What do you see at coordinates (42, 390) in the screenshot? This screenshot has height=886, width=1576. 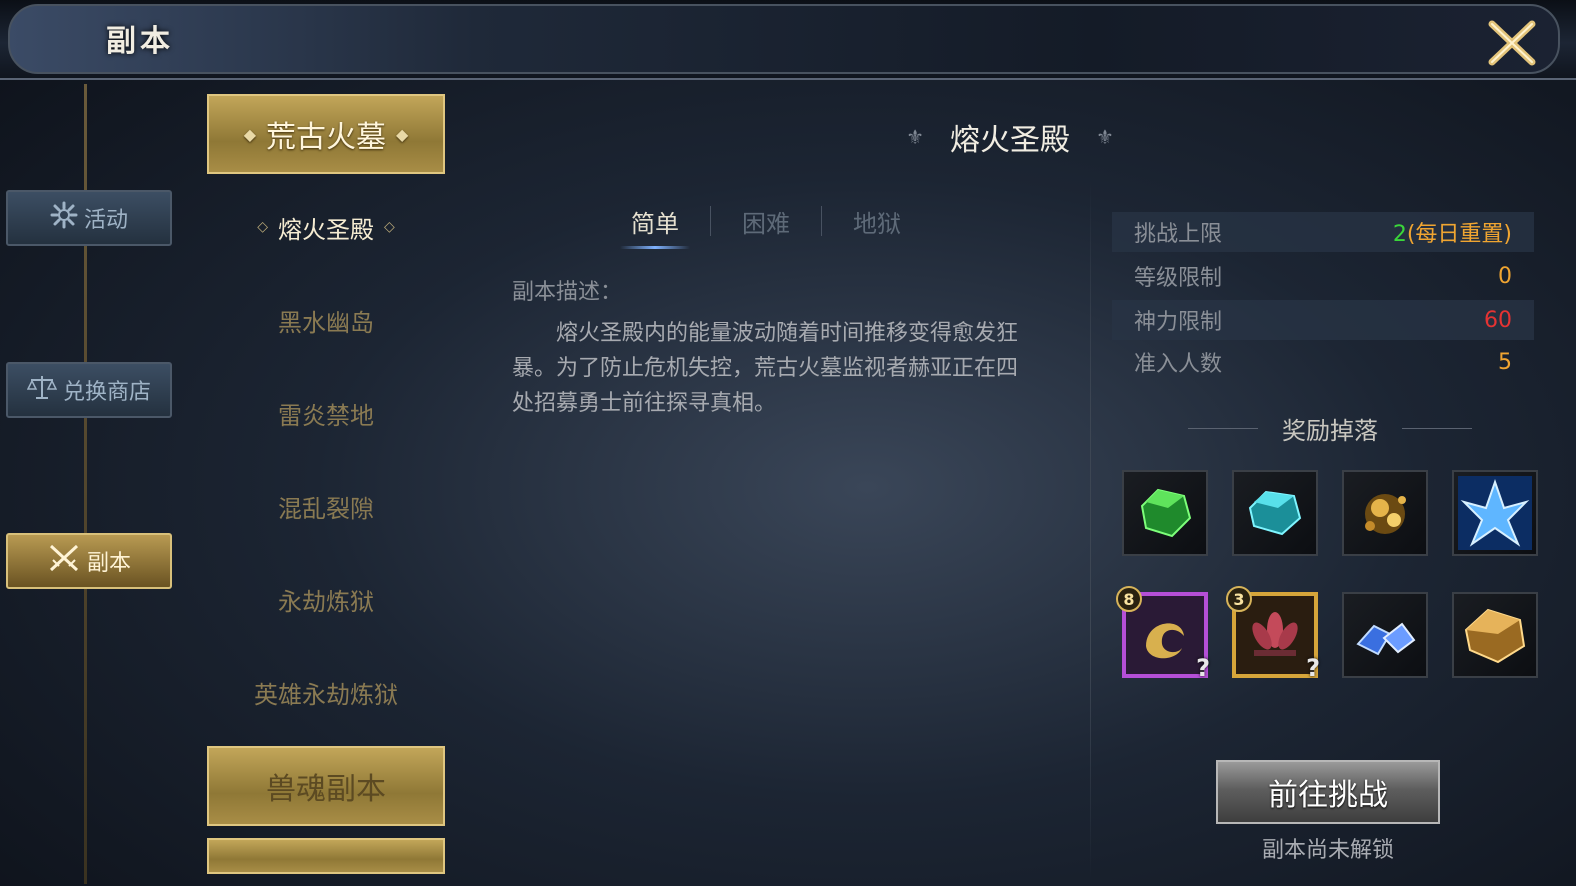 I see `scale-icon` at bounding box center [42, 390].